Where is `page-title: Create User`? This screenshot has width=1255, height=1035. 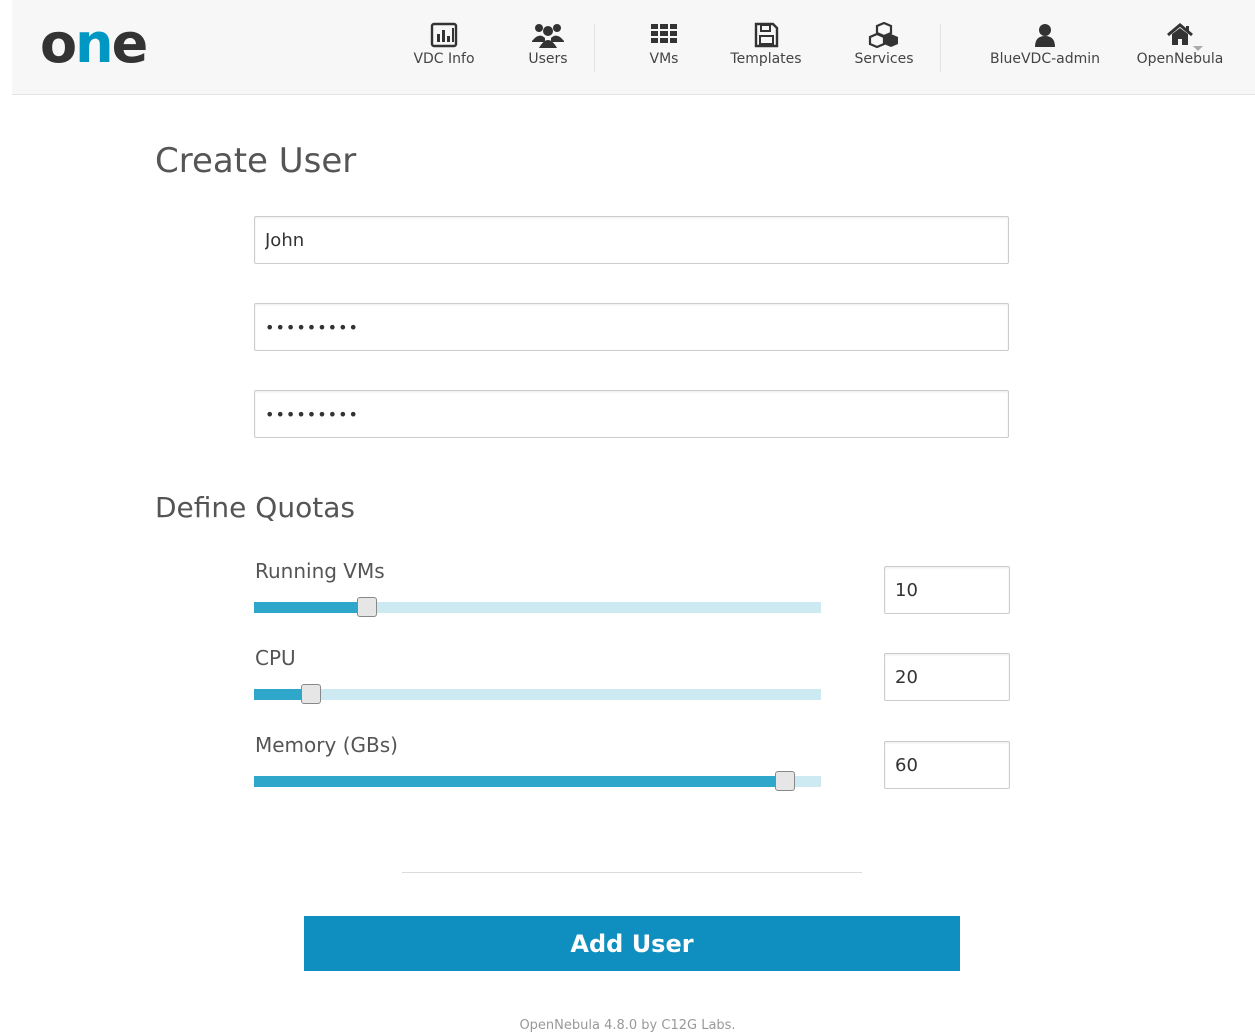 page-title: Create User is located at coordinates (256, 161).